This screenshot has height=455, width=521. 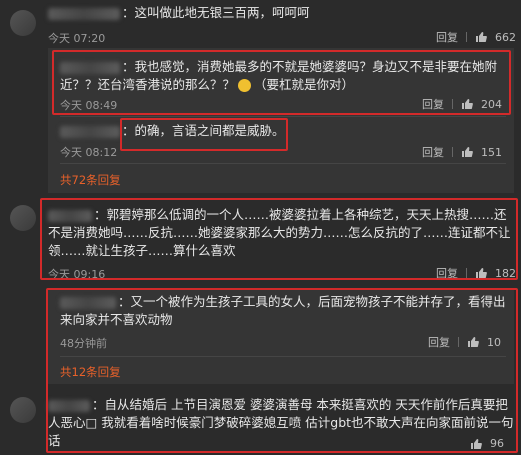 I want to click on like-count: 151, so click(x=491, y=152).